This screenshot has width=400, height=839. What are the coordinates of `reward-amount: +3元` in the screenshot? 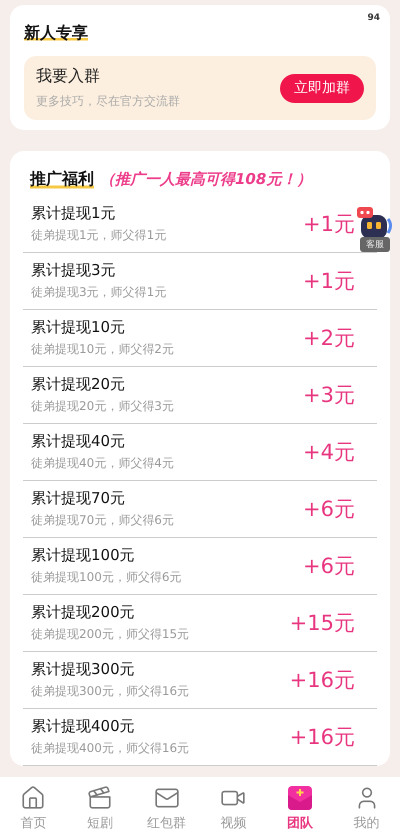 It's located at (329, 395).